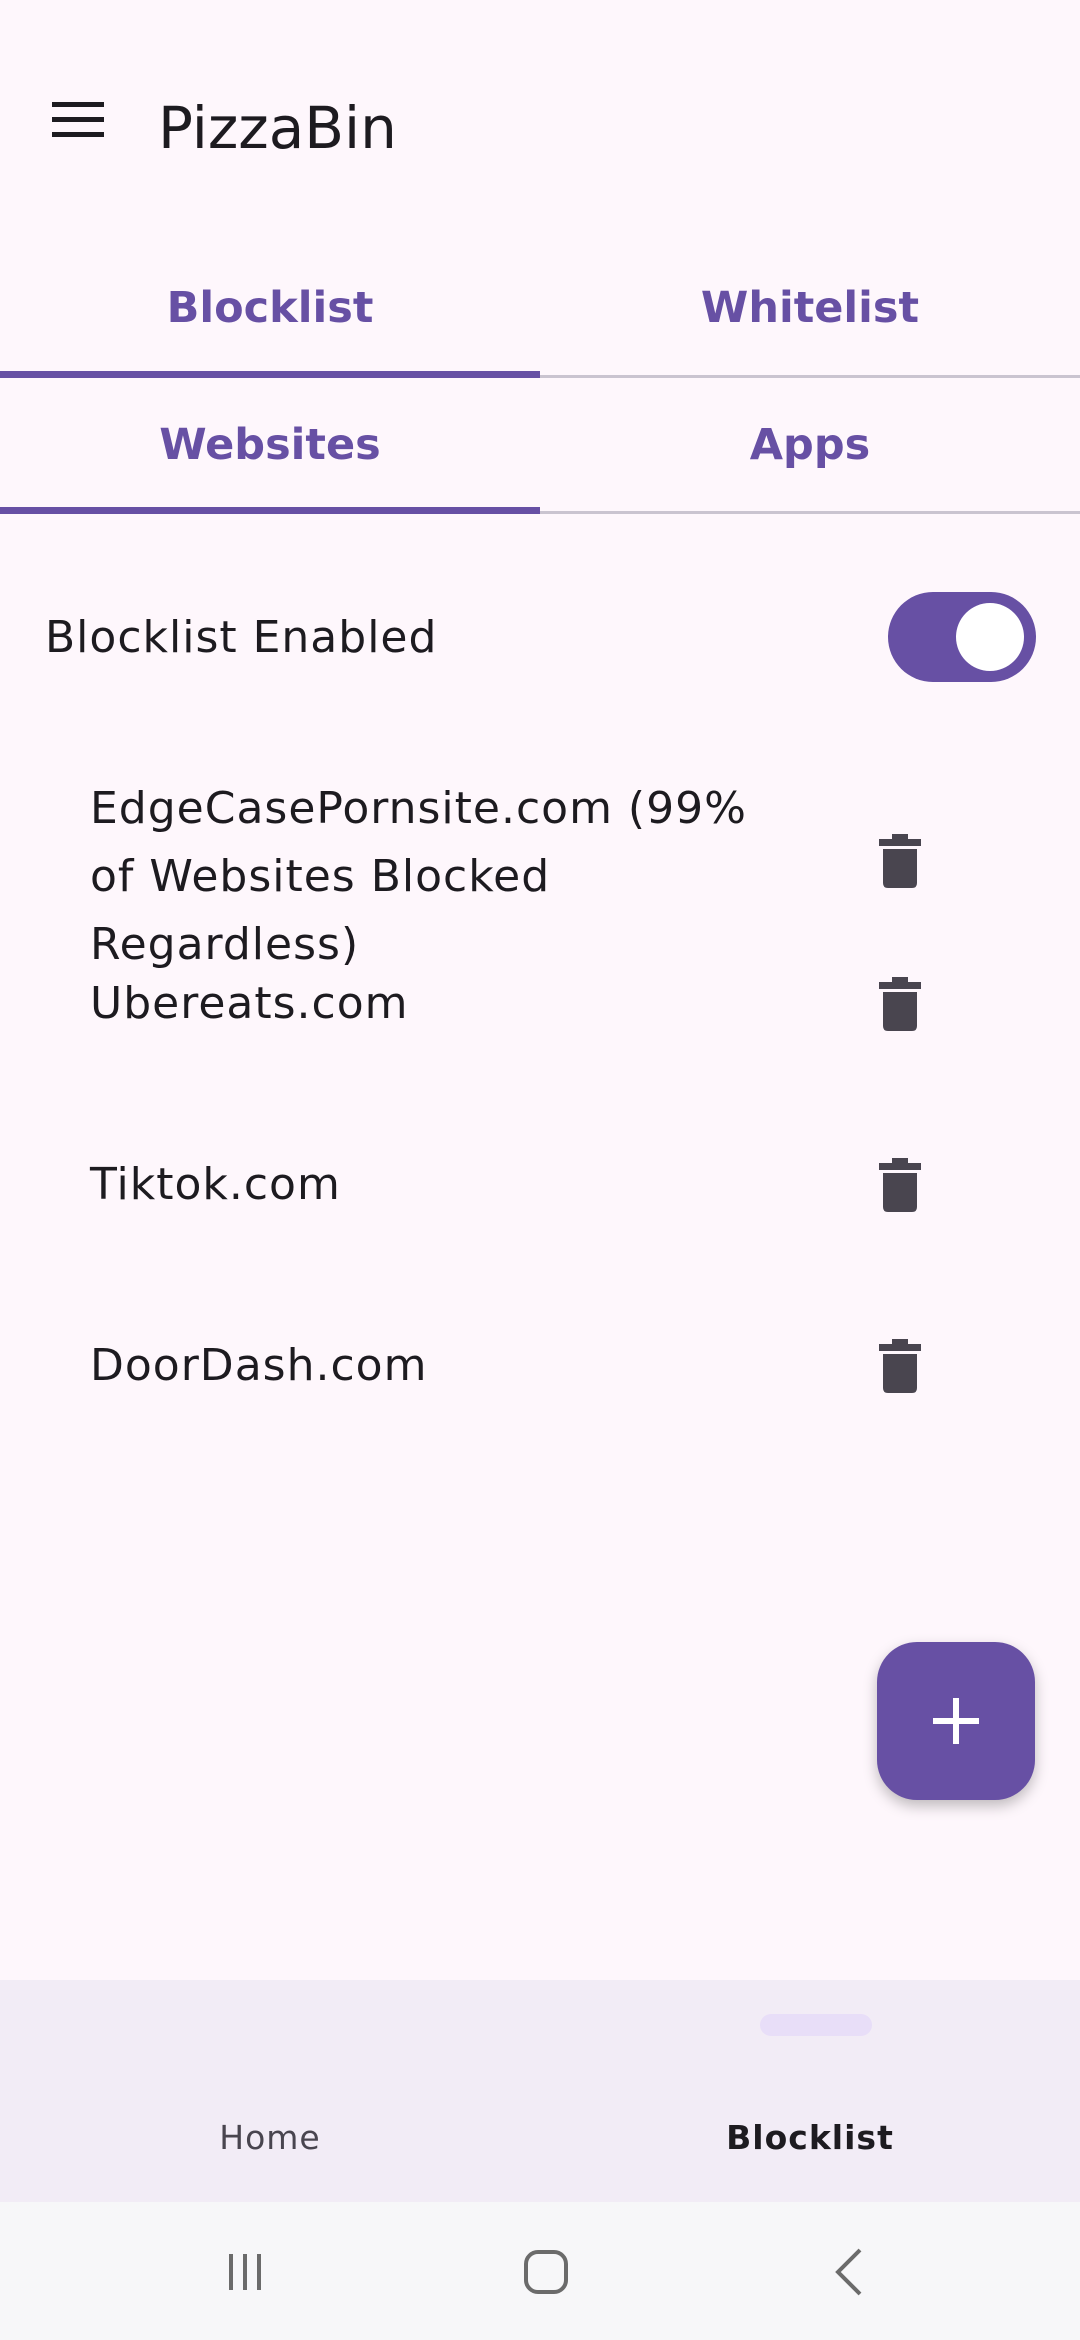  I want to click on back-icon, so click(848, 2272).